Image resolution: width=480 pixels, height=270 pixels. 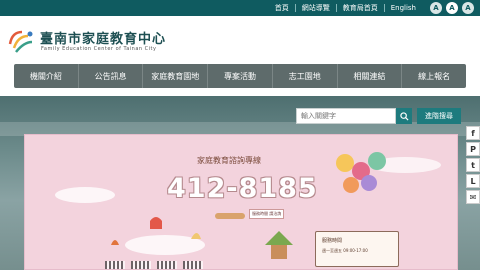 What do you see at coordinates (267, 214) in the screenshot?
I see `service-hours-note: 服務時間 請洽詢` at bounding box center [267, 214].